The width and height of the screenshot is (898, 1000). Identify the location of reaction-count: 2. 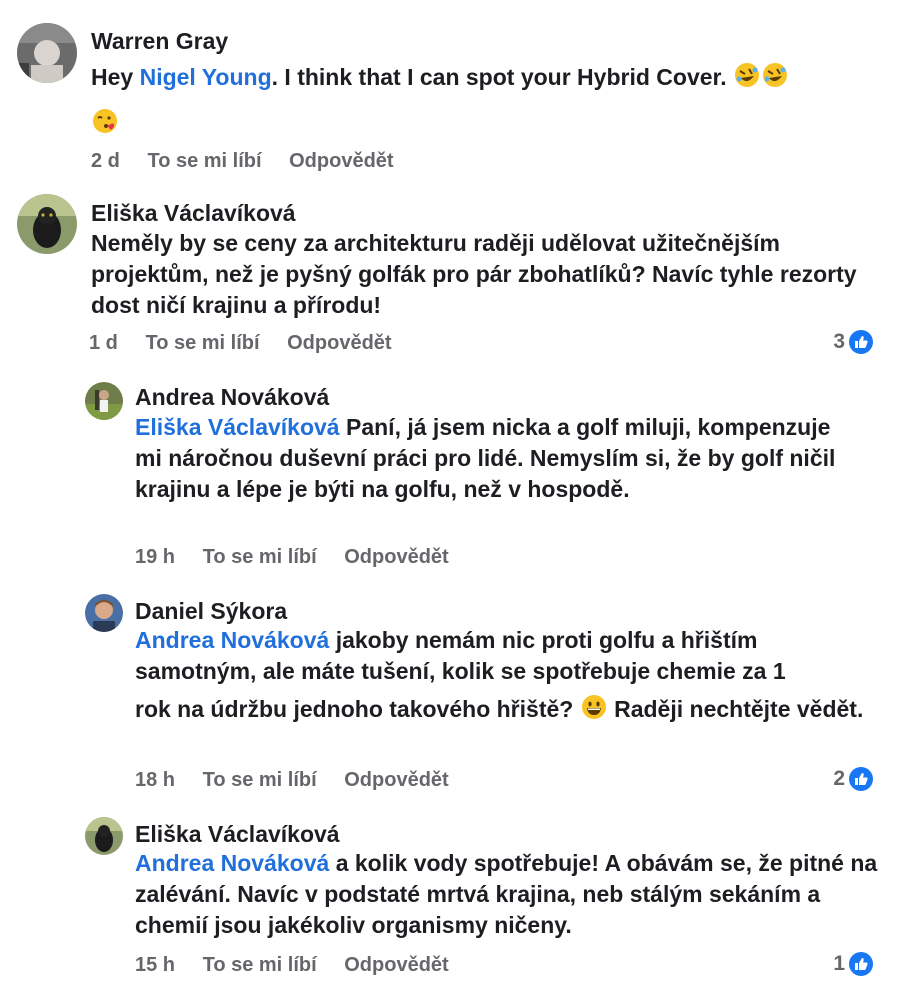
(853, 779).